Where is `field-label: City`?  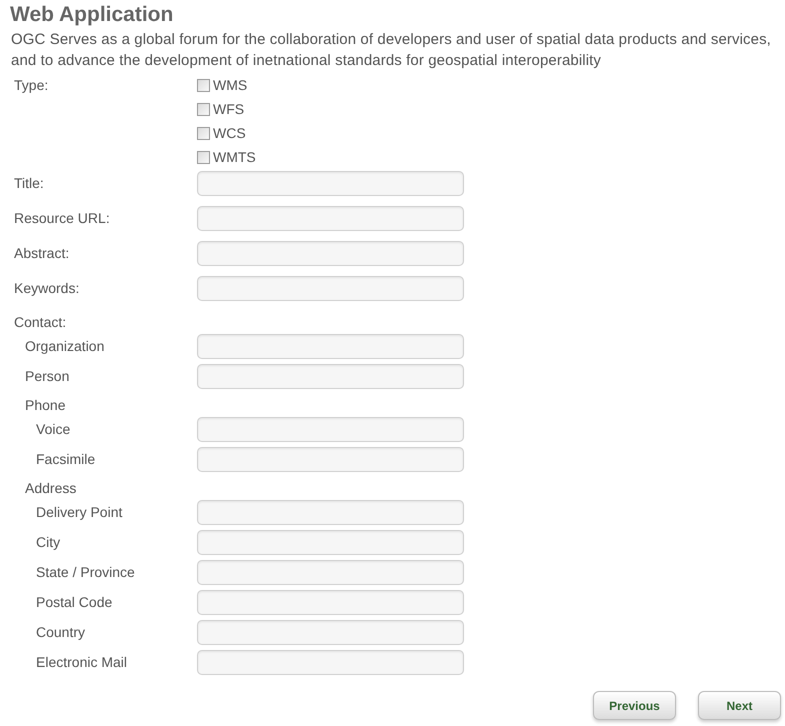
field-label: City is located at coordinates (47, 542).